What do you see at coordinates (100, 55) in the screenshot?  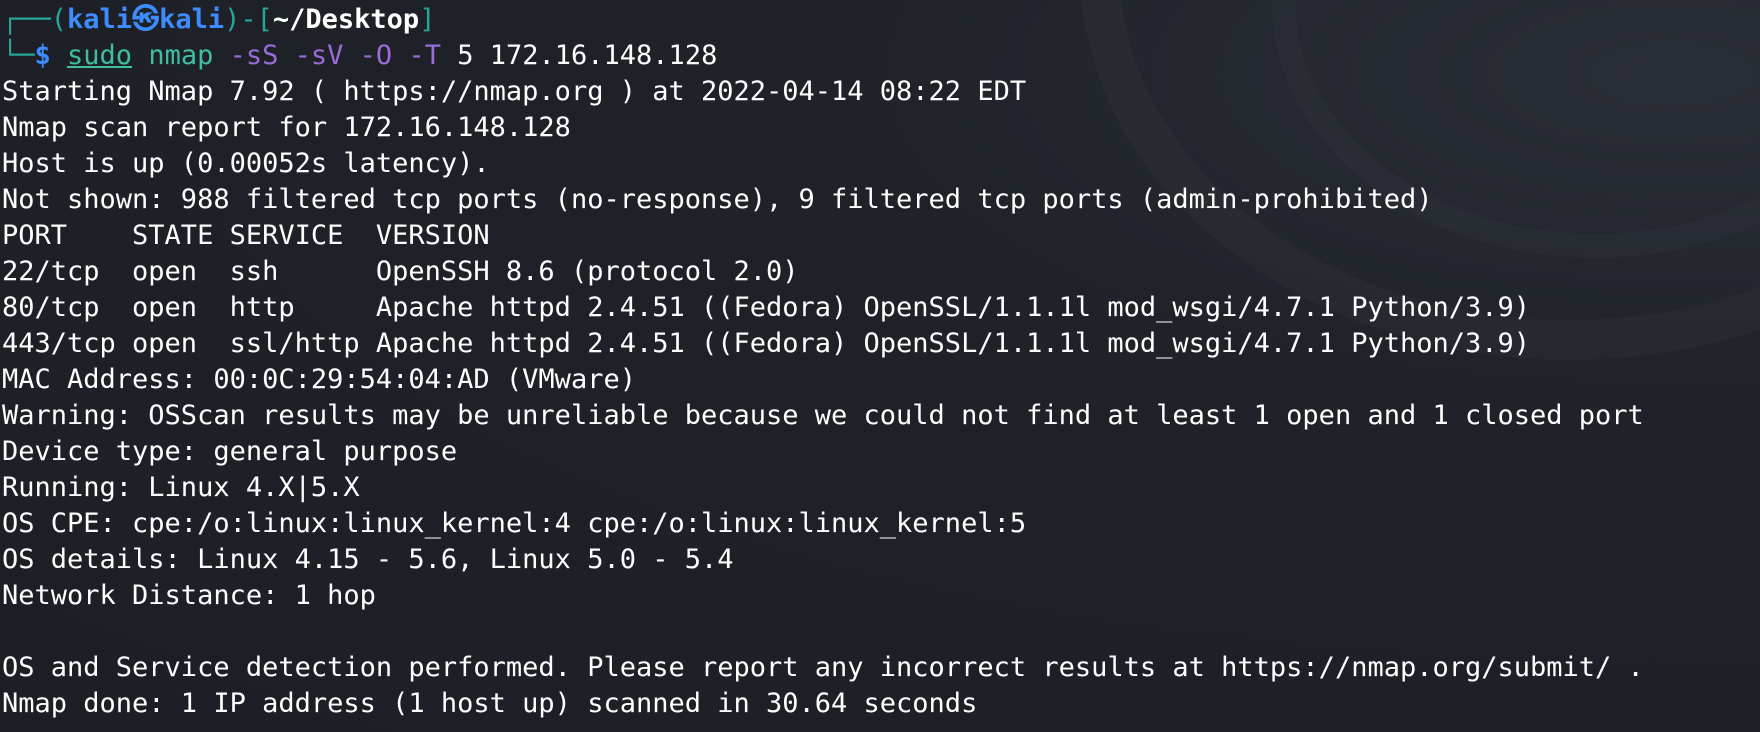 I see `command-sudo: sudo` at bounding box center [100, 55].